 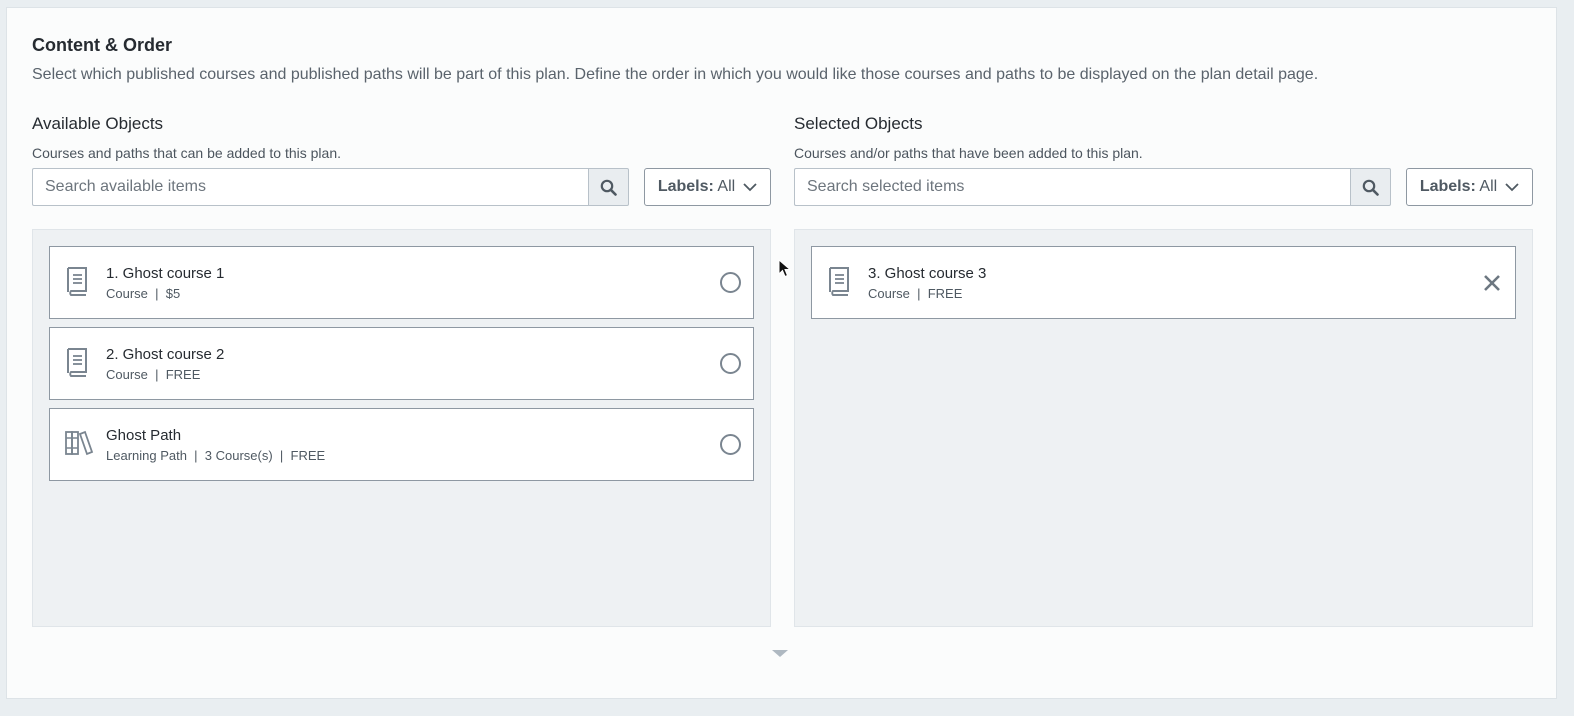 I want to click on list-item: 3. Ghost course 3 Course | FREE, so click(x=1163, y=282).